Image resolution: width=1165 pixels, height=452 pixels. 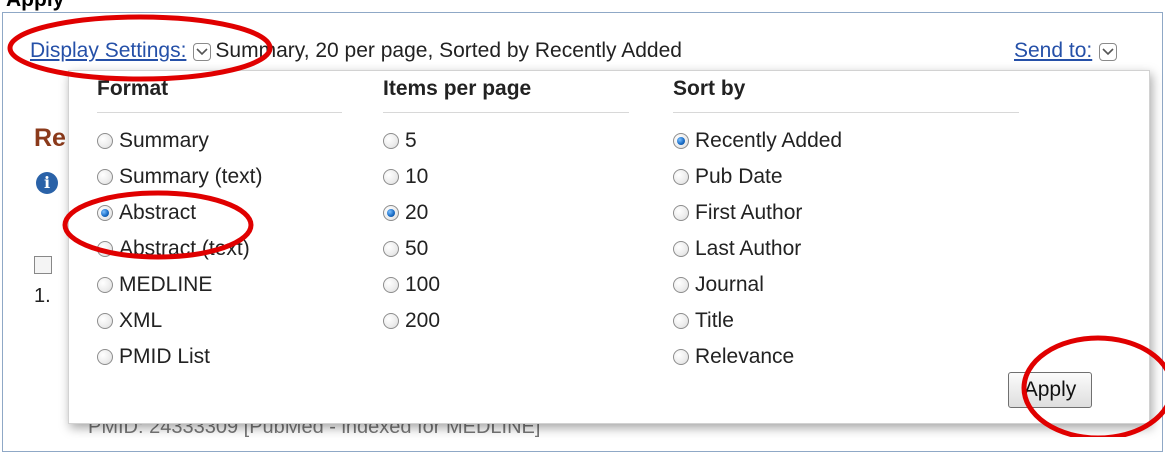 I want to click on top-strip, so click(x=582, y=6).